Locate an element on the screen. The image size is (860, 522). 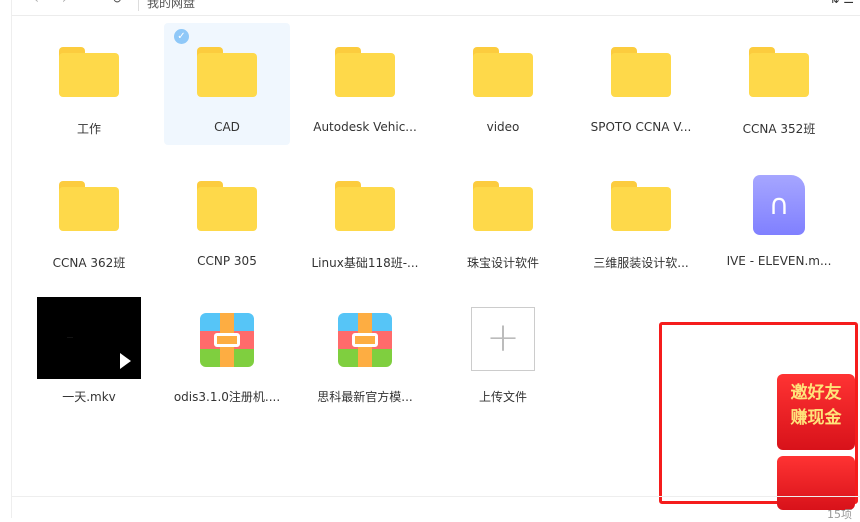
promo-line2: 赚现金 is located at coordinates (816, 418).